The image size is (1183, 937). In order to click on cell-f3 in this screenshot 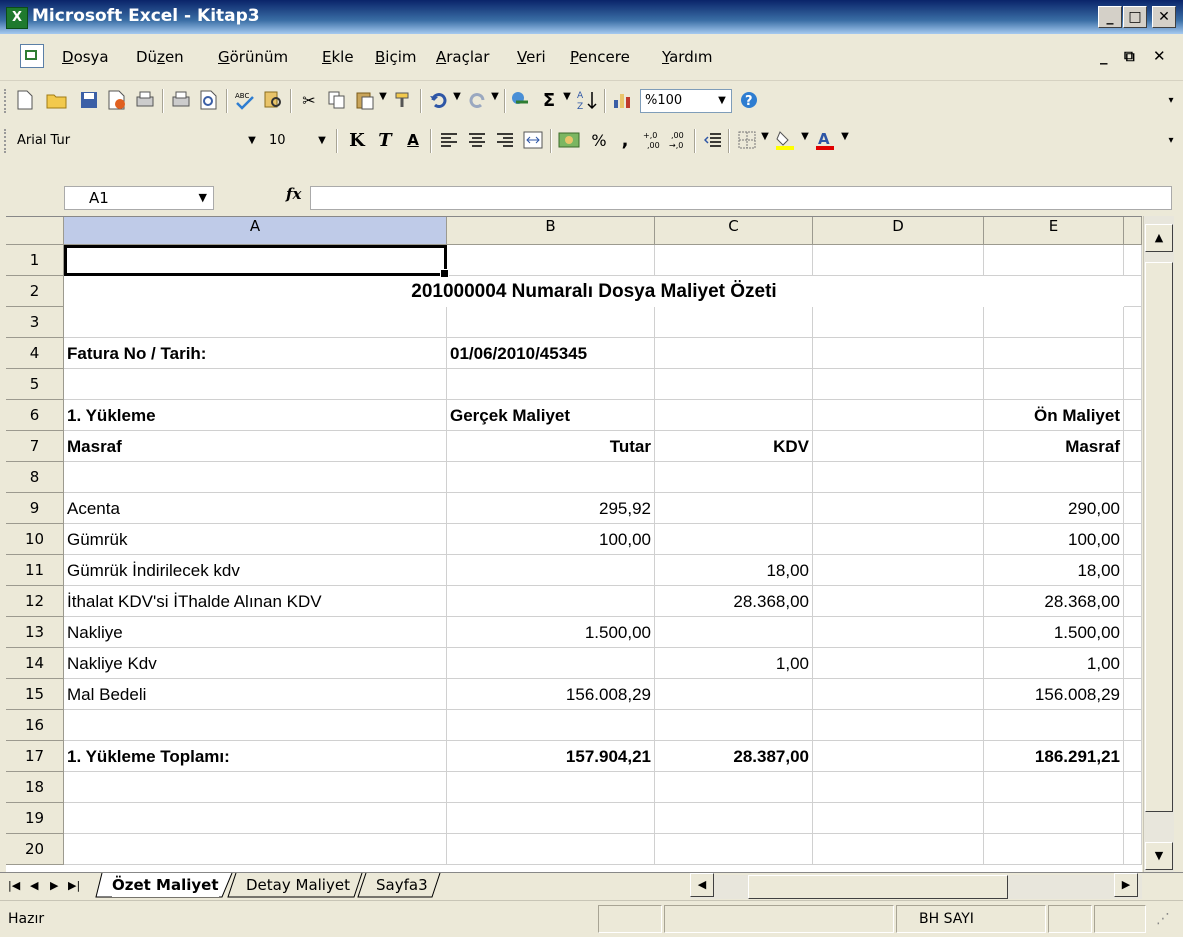, I will do `click(1133, 322)`.